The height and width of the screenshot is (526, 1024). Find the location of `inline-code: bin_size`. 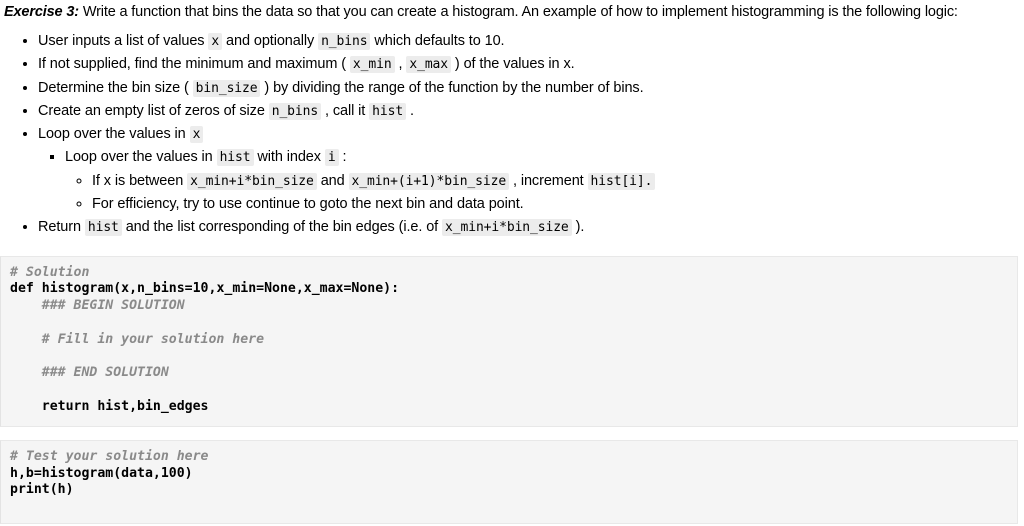

inline-code: bin_size is located at coordinates (226, 88).